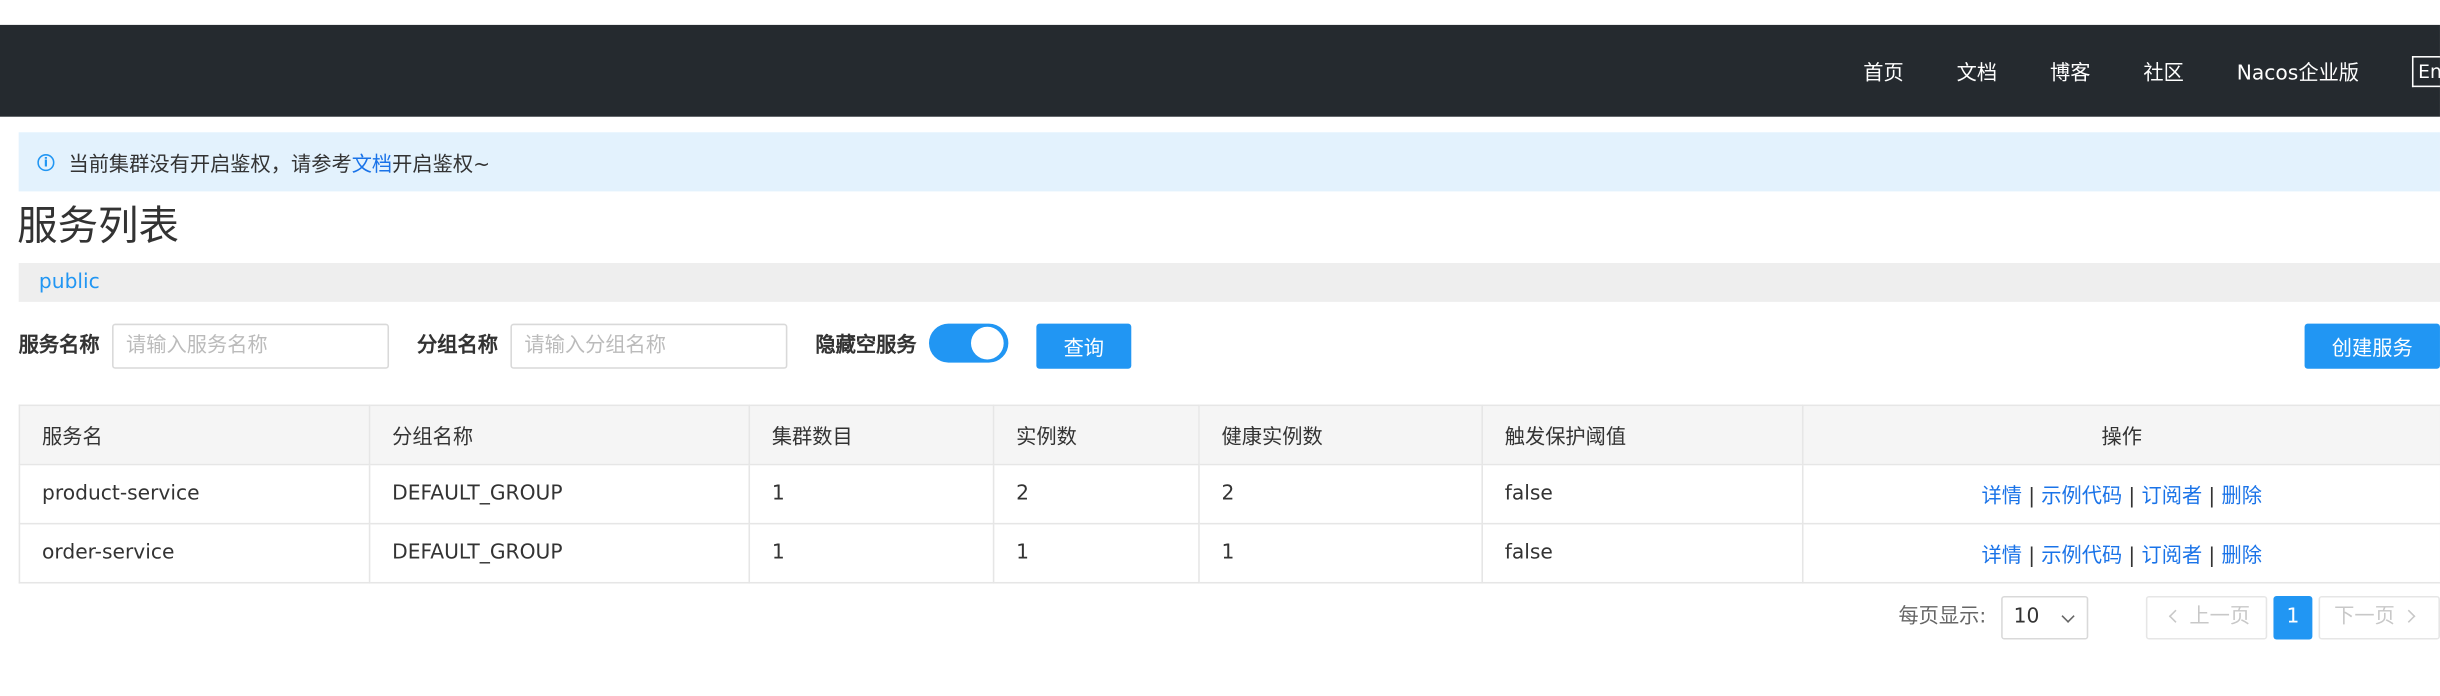 Image resolution: width=2440 pixels, height=696 pixels. Describe the element at coordinates (210, 165) in the screenshot. I see `notice-text-before: 当前集群没有开启鉴权，请参考` at that location.